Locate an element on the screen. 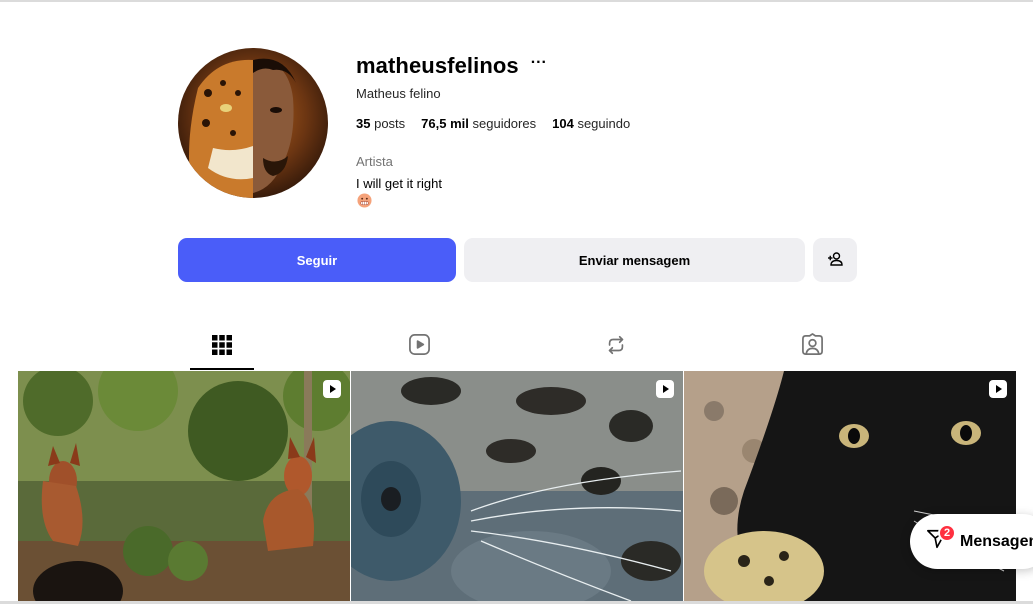  person-add-icon is located at coordinates (835, 260).